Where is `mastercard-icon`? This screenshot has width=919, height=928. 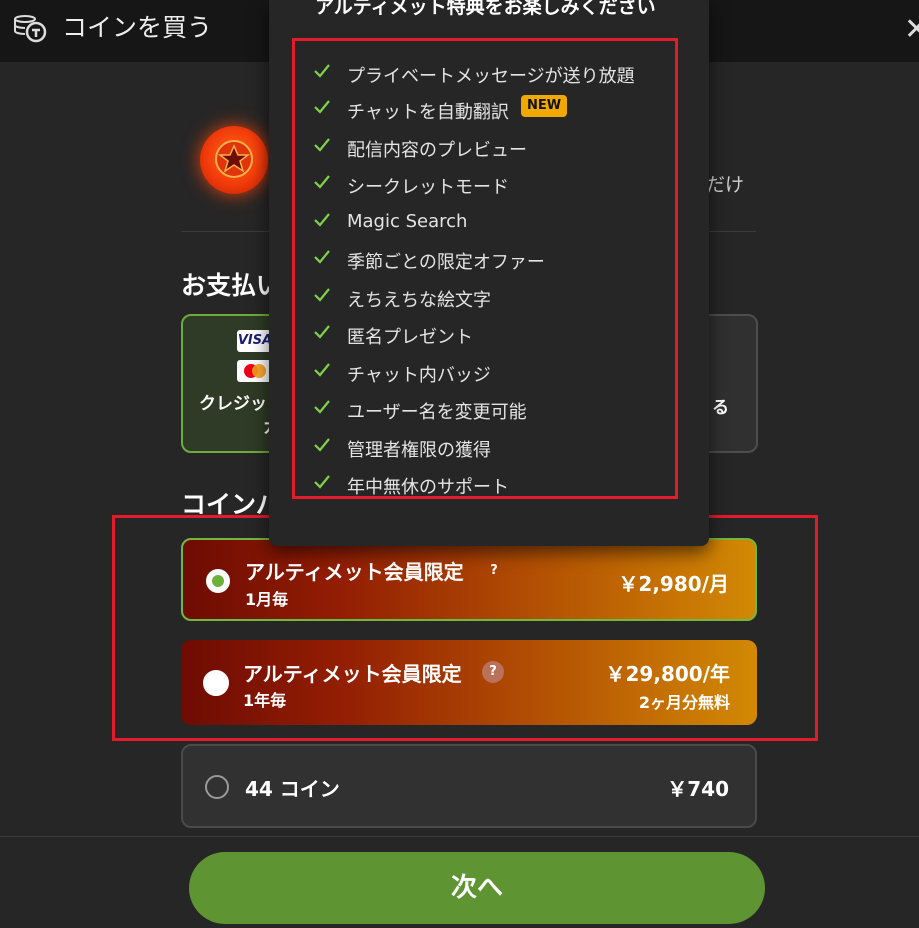 mastercard-icon is located at coordinates (255, 371).